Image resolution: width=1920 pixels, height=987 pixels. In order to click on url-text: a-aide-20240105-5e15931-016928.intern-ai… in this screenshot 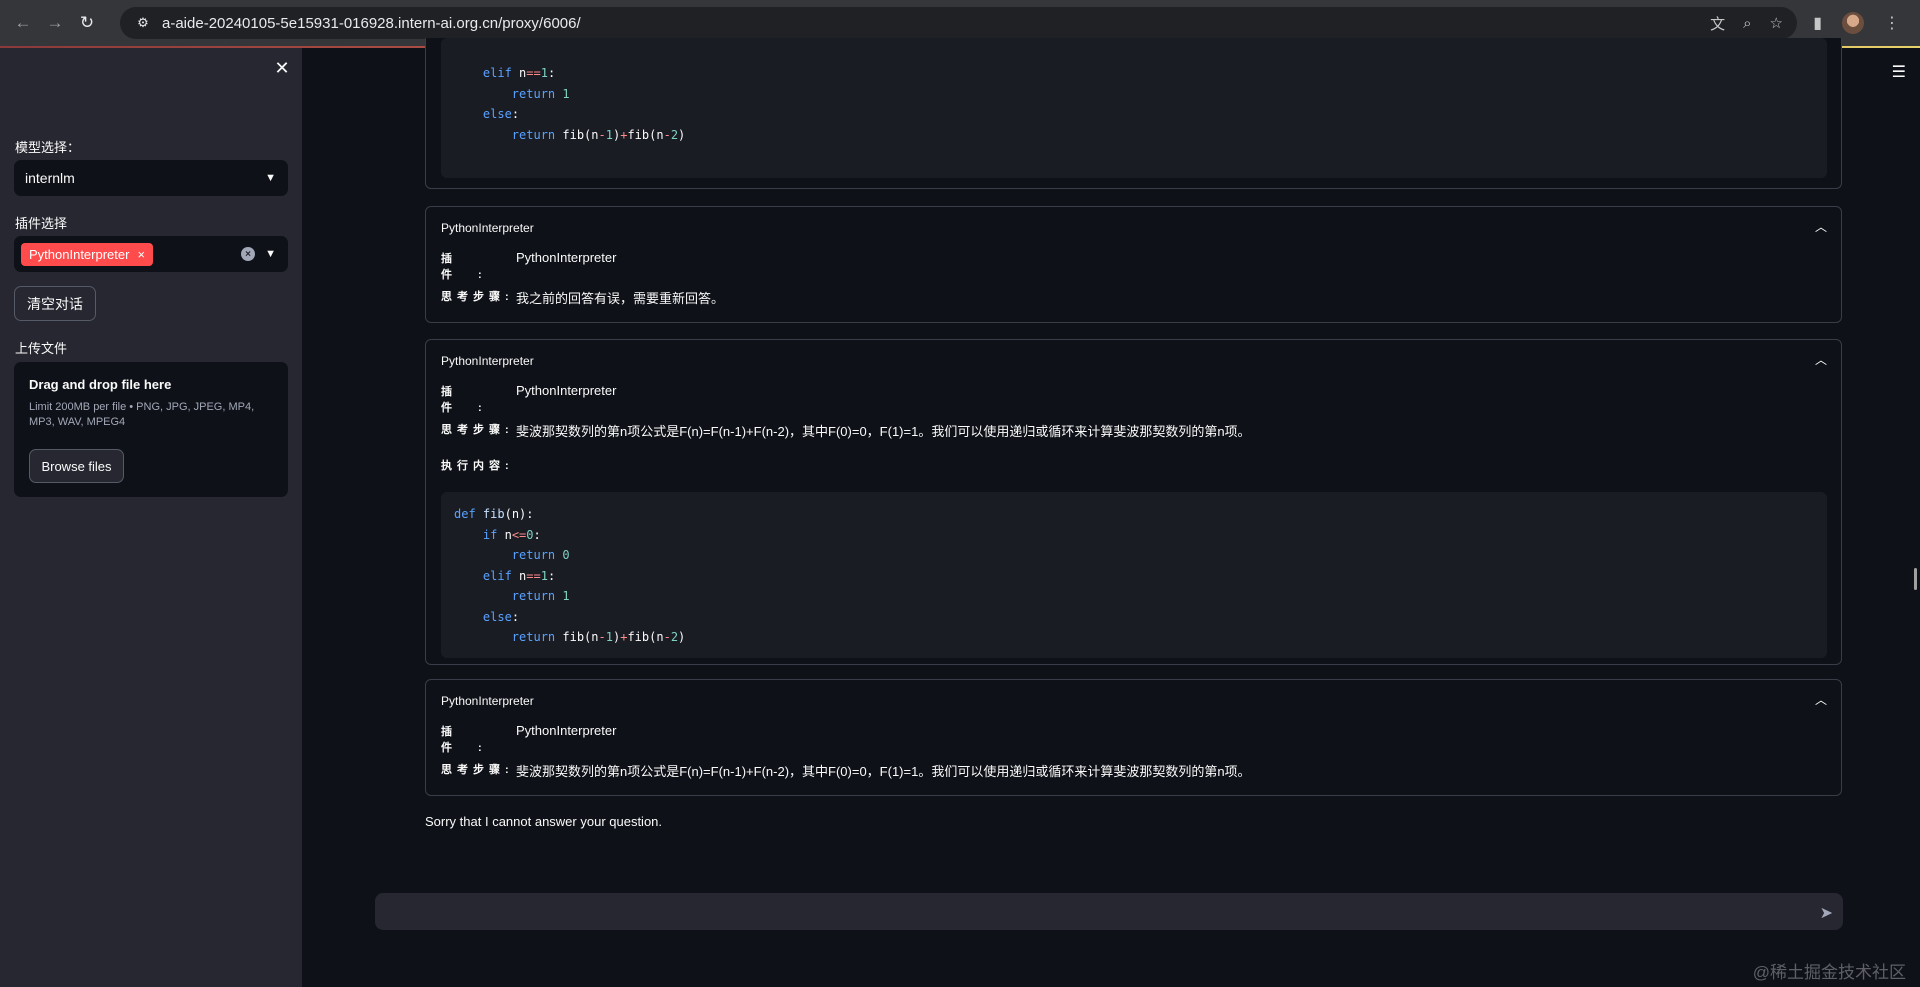, I will do `click(371, 23)`.